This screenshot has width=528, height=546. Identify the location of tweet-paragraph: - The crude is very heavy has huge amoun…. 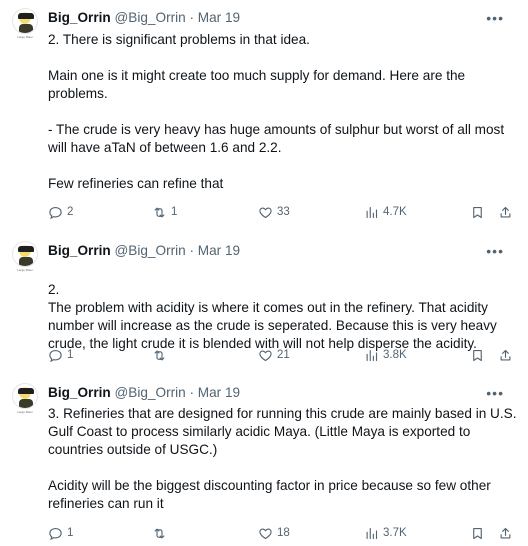
(276, 138).